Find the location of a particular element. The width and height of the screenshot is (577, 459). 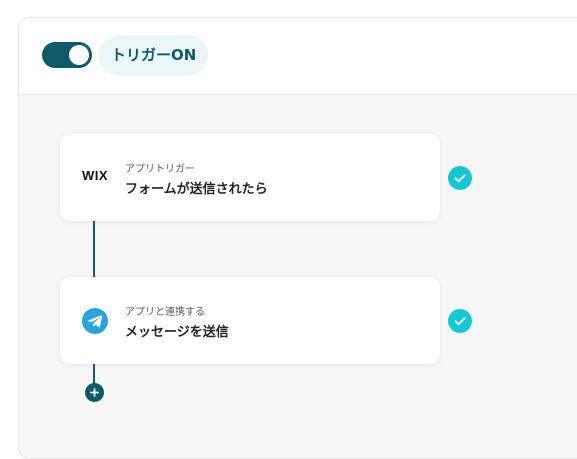

toggle-knob is located at coordinates (79, 55).